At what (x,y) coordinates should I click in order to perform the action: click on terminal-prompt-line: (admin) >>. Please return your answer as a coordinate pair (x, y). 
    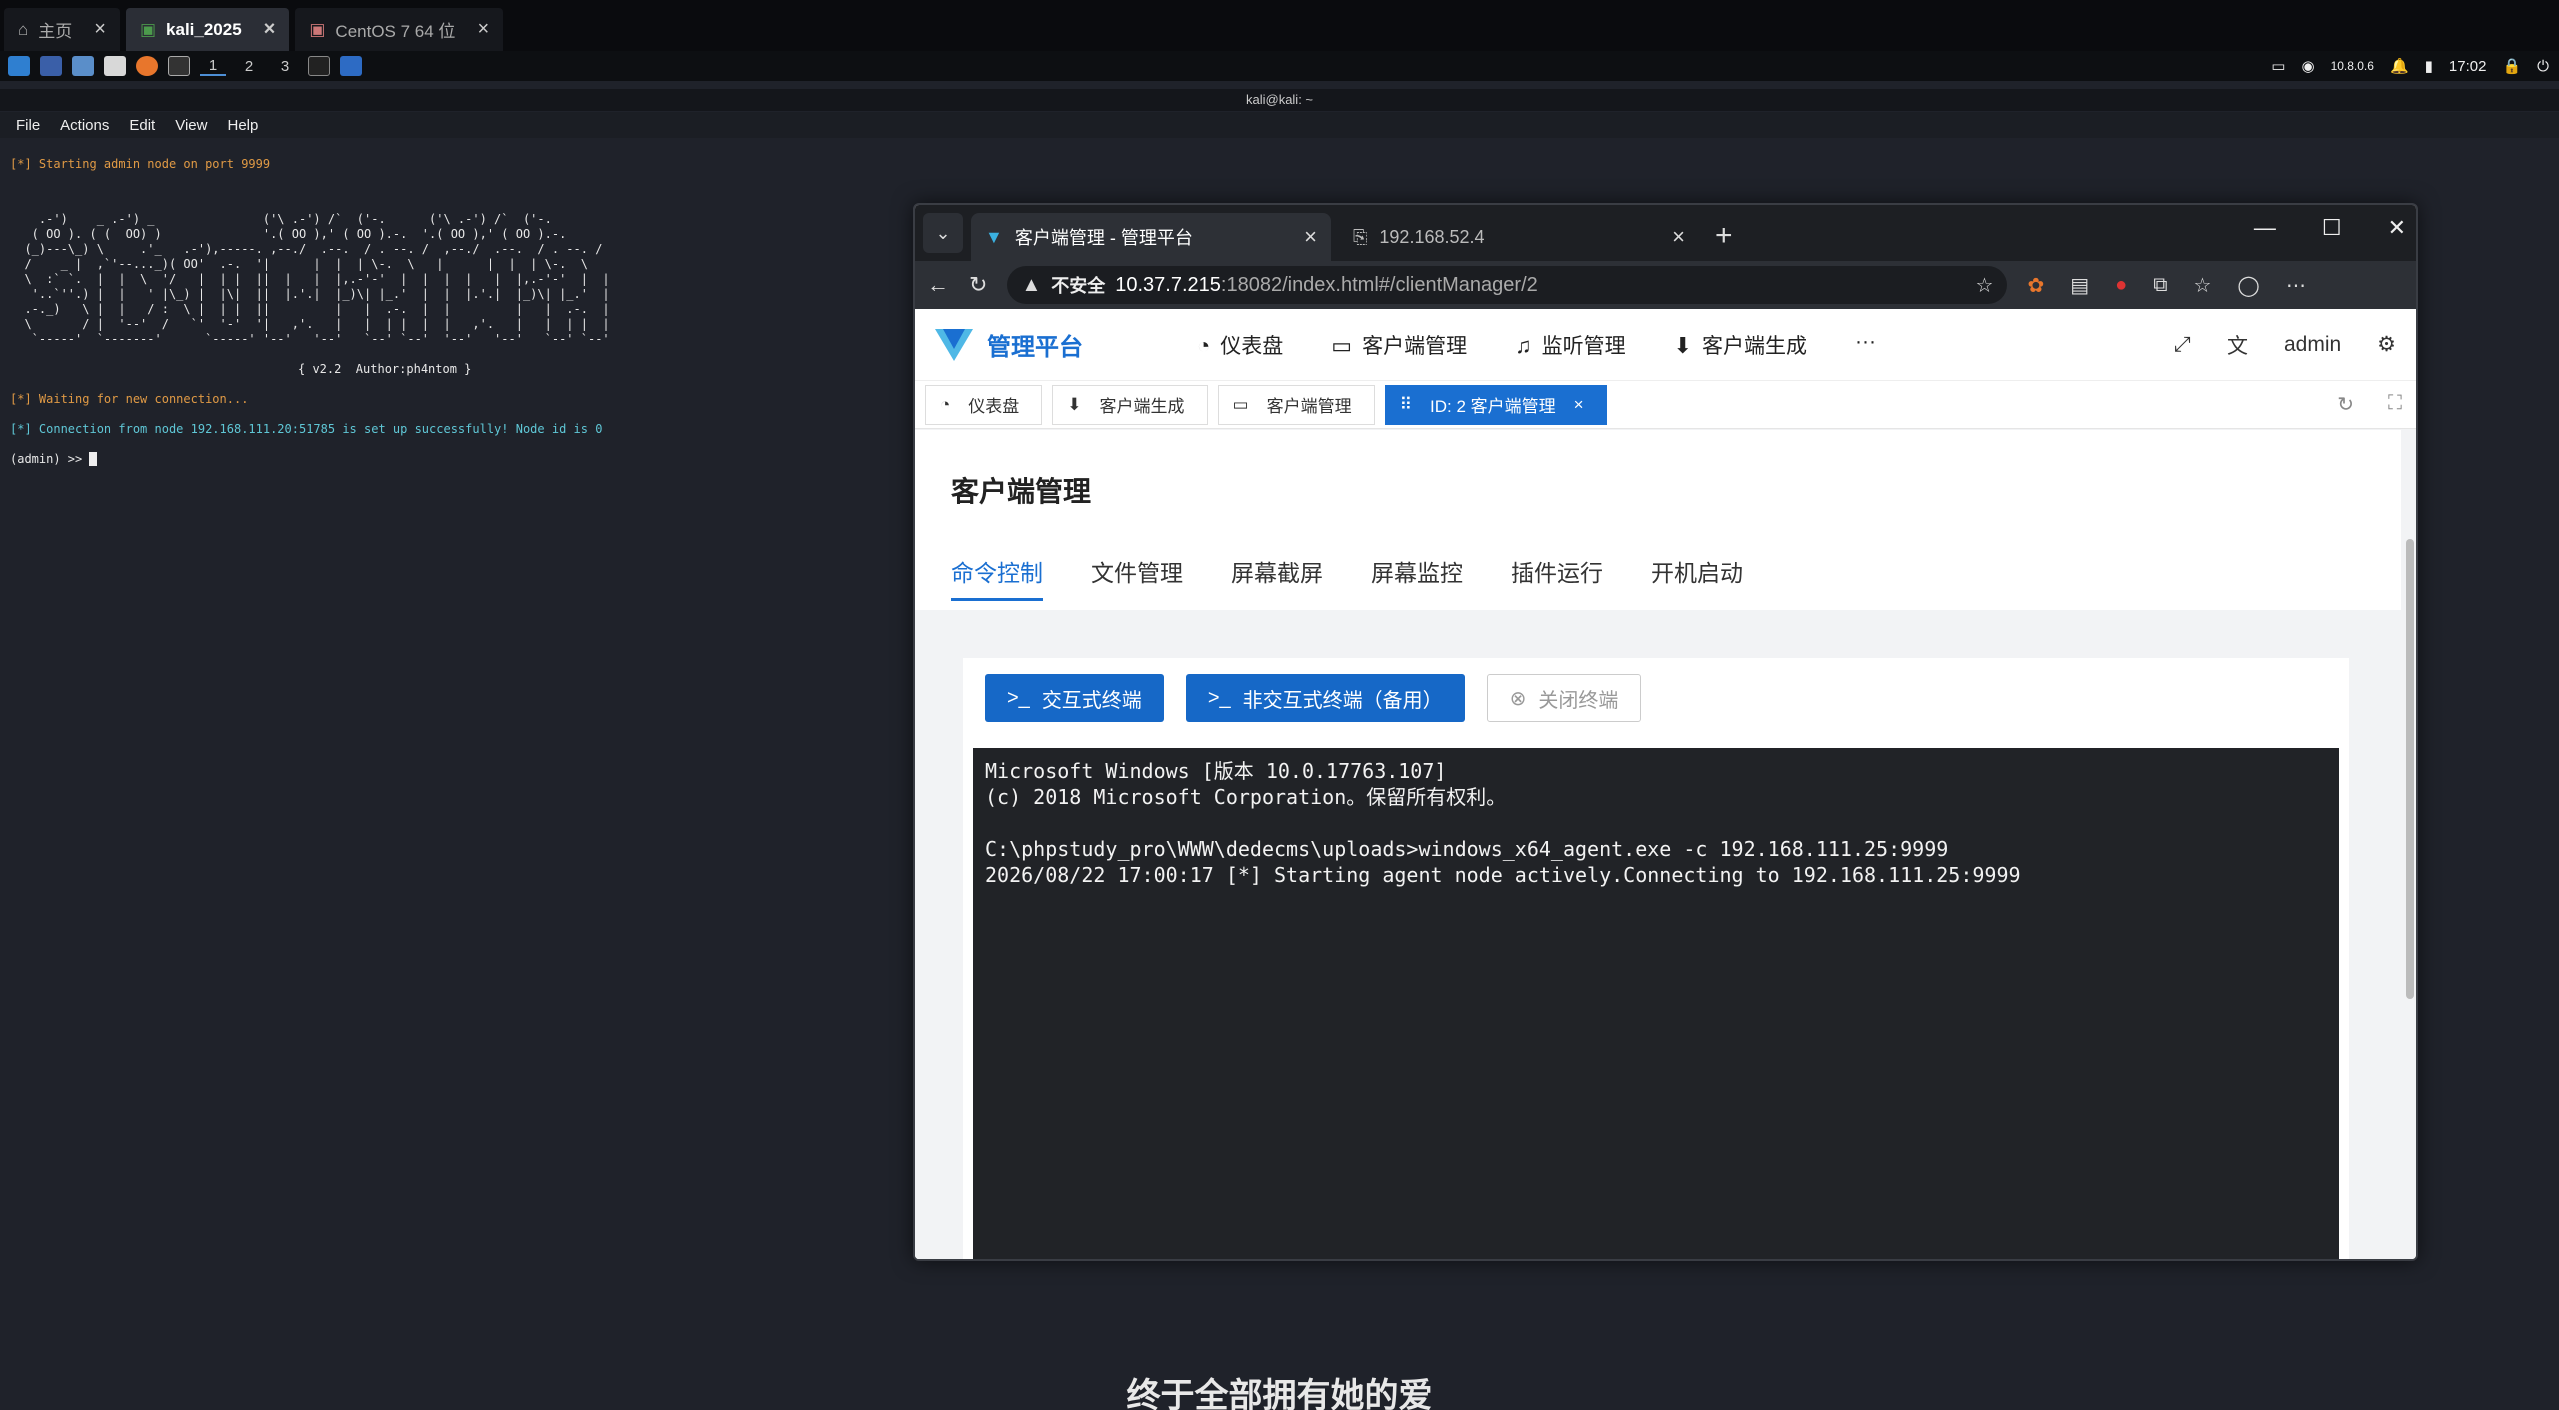
    Looking at the image, I should click on (460, 459).